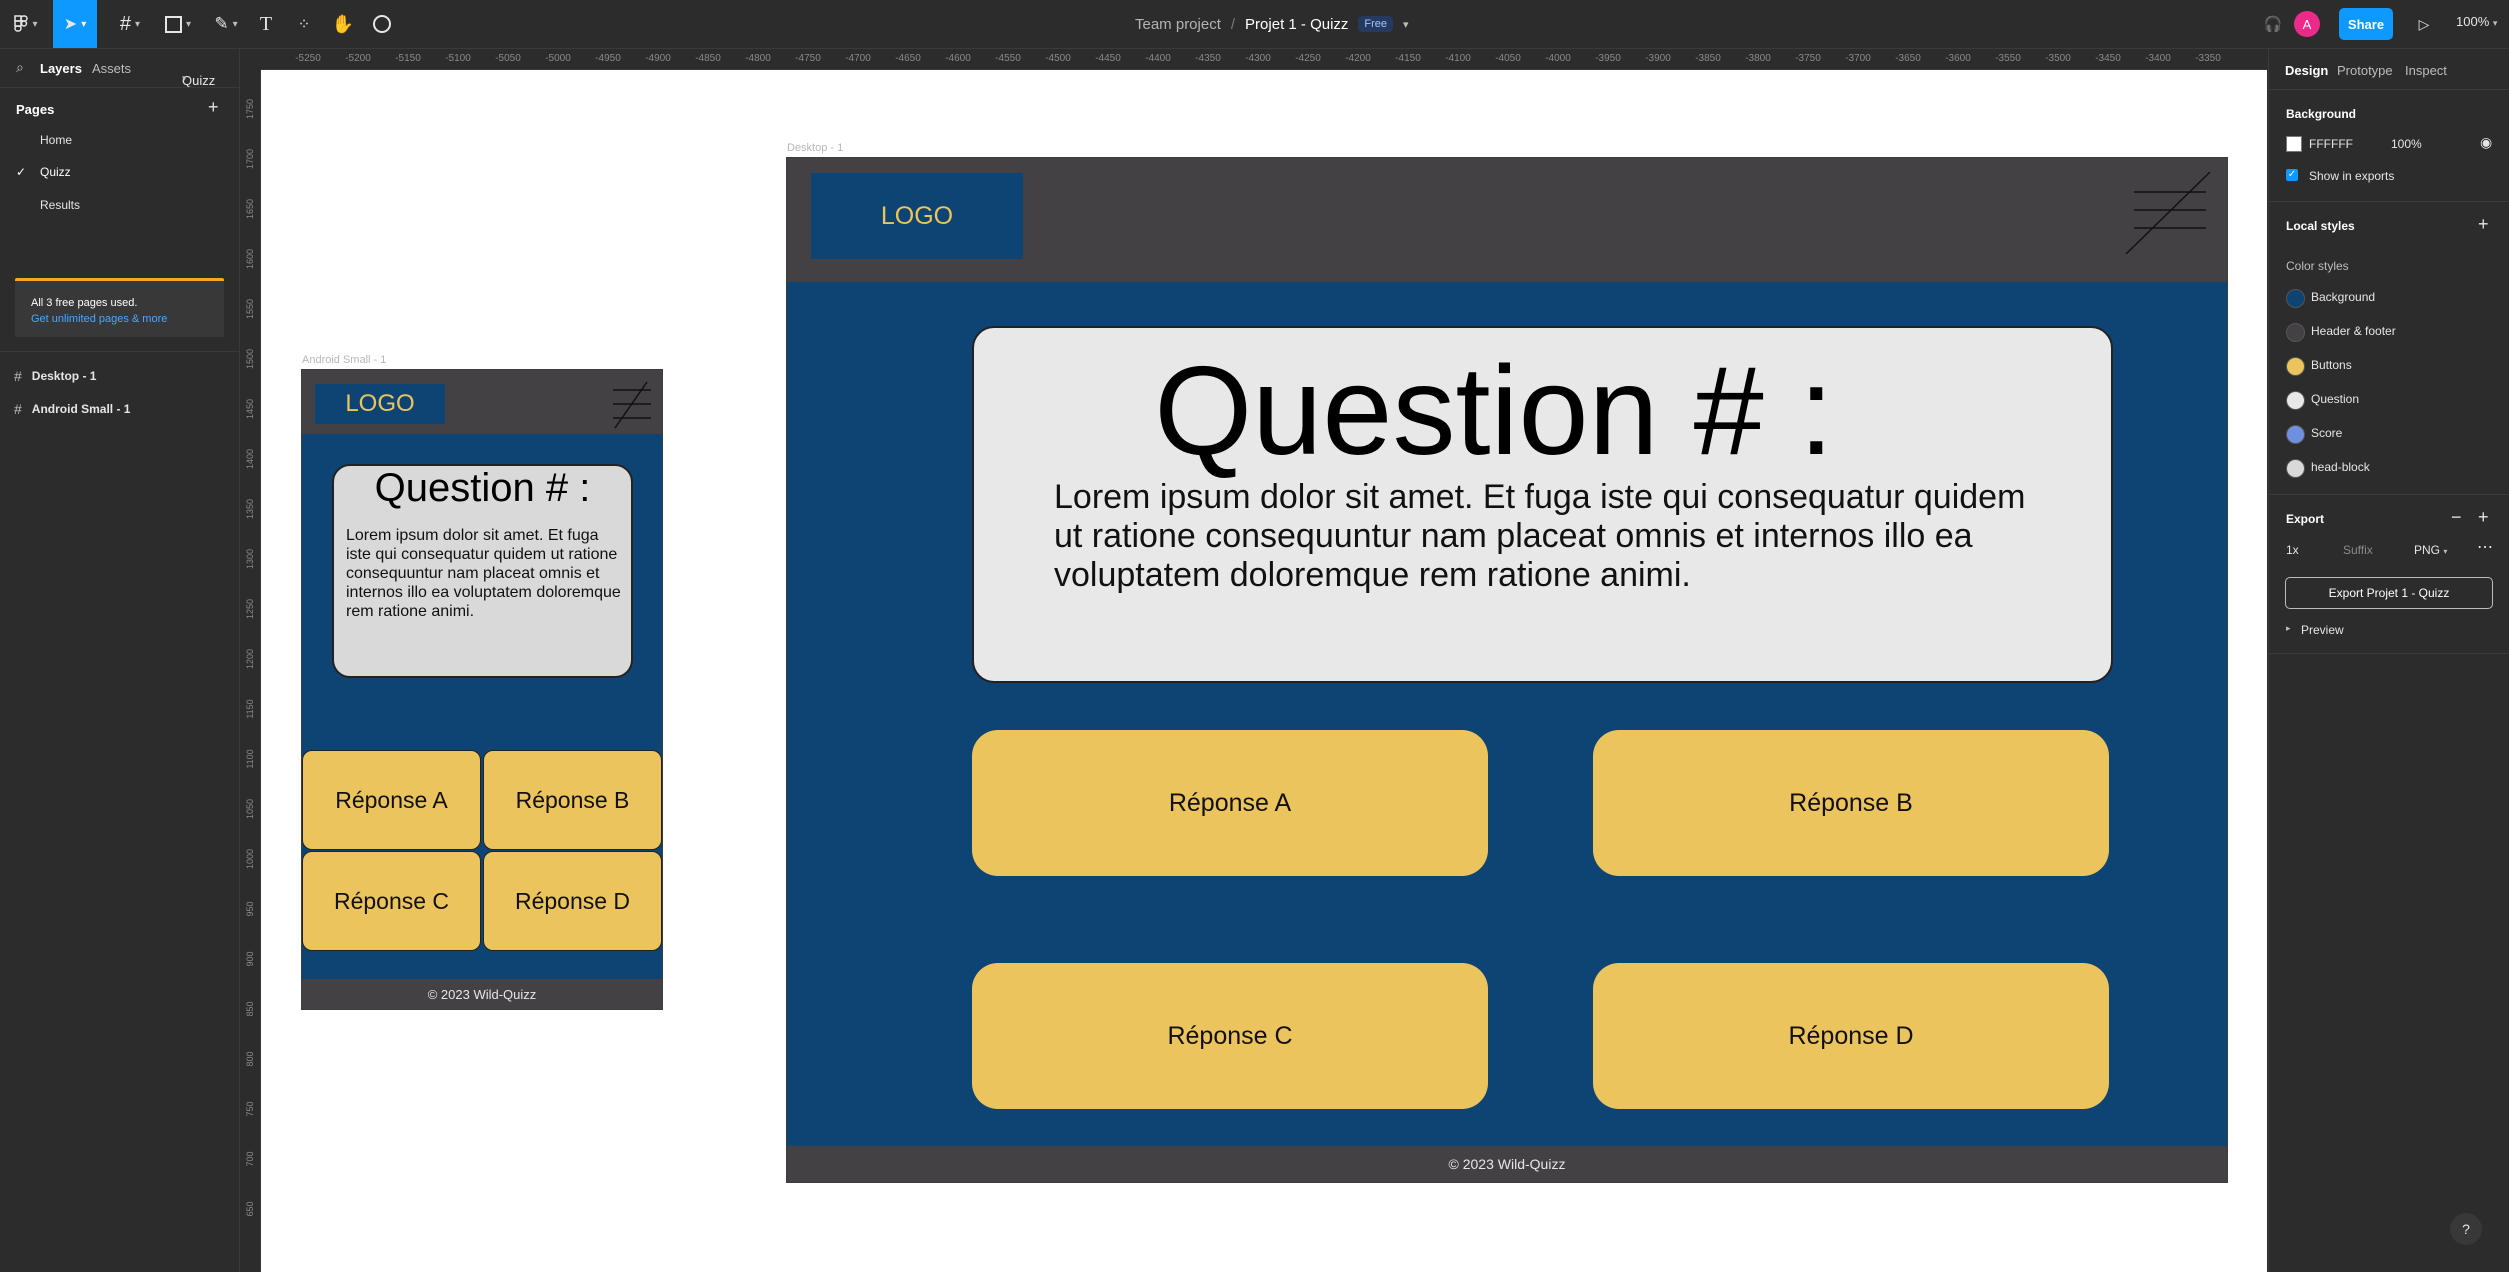 Image resolution: width=2509 pixels, height=1272 pixels. I want to click on add-page-icon: +, so click(213, 107).